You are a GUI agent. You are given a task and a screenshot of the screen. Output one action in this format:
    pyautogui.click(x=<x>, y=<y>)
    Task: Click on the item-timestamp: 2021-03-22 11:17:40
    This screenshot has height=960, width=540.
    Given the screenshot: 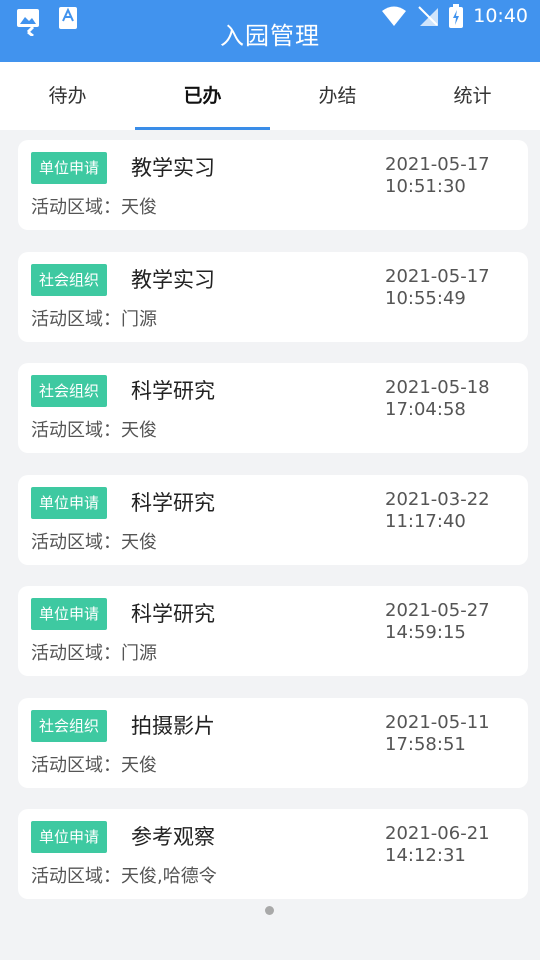 What is the action you would take?
    pyautogui.click(x=442, y=511)
    